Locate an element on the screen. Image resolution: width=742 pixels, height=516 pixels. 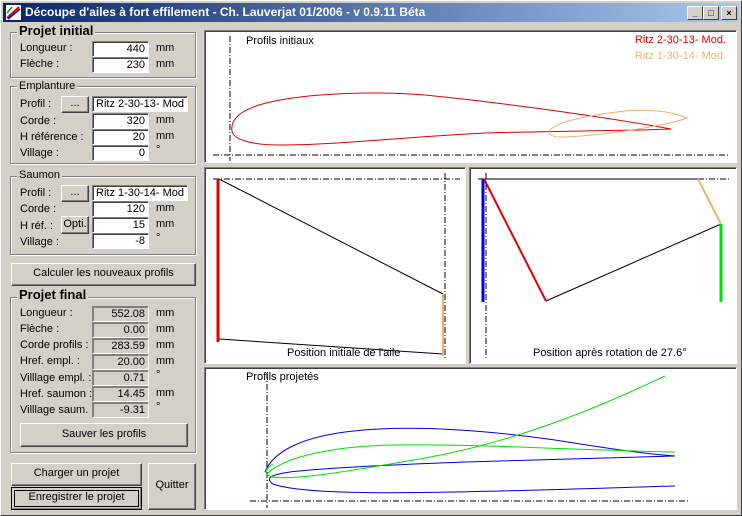
final-villlage-saum-unit: ° is located at coordinates (158, 407).